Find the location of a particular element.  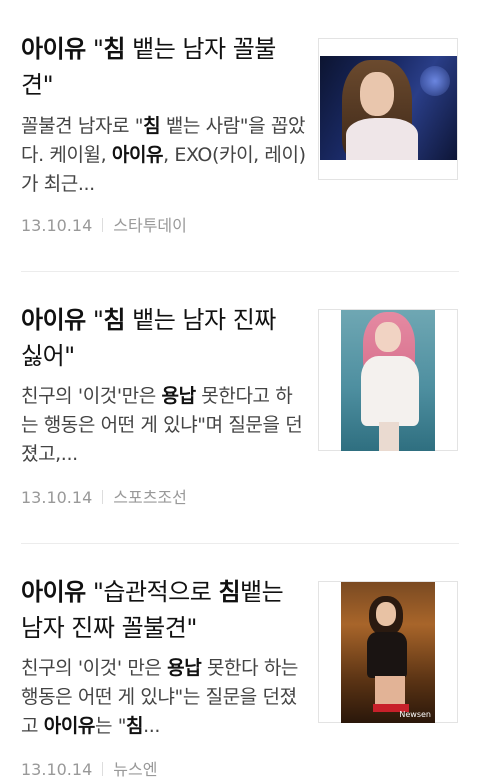

article-meta: 13.10.14 스포츠조선 is located at coordinates (104, 496).